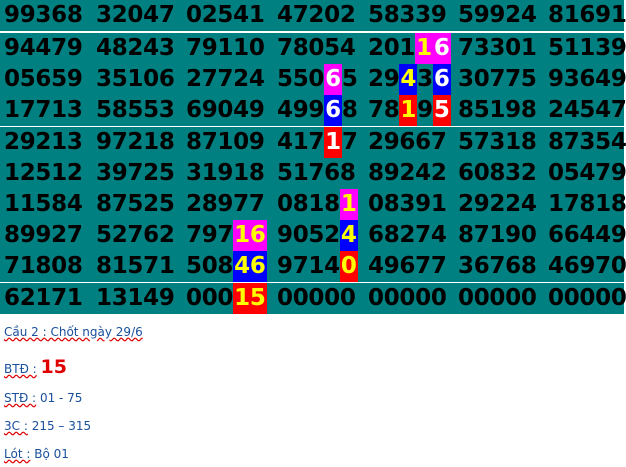 The height and width of the screenshot is (467, 626). I want to click on highlighted-digits: 0, so click(348, 266).